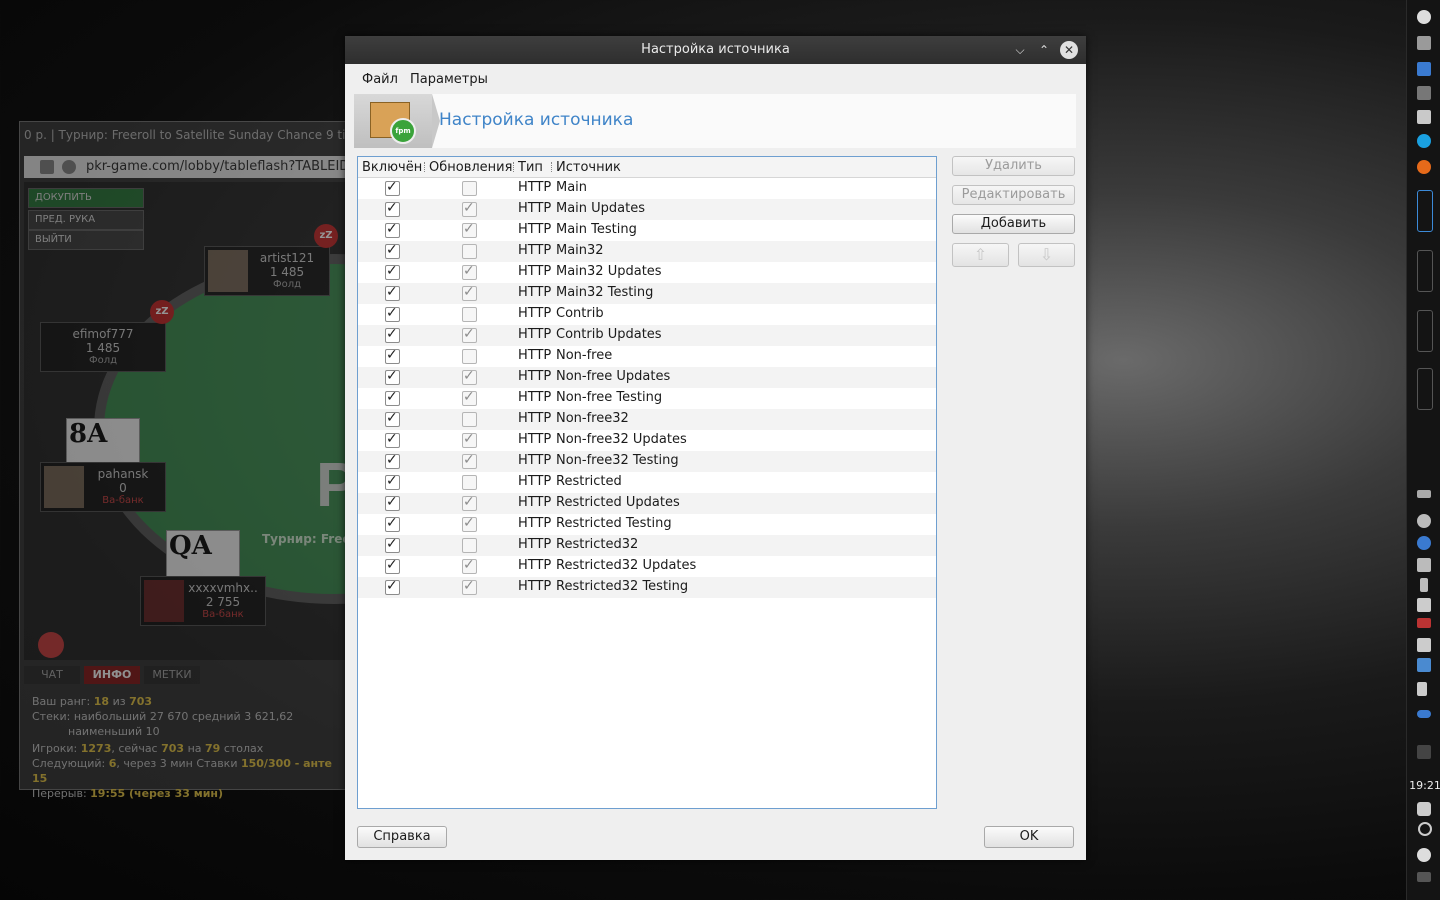  I want to click on bluetooth-icon, so click(1424, 585).